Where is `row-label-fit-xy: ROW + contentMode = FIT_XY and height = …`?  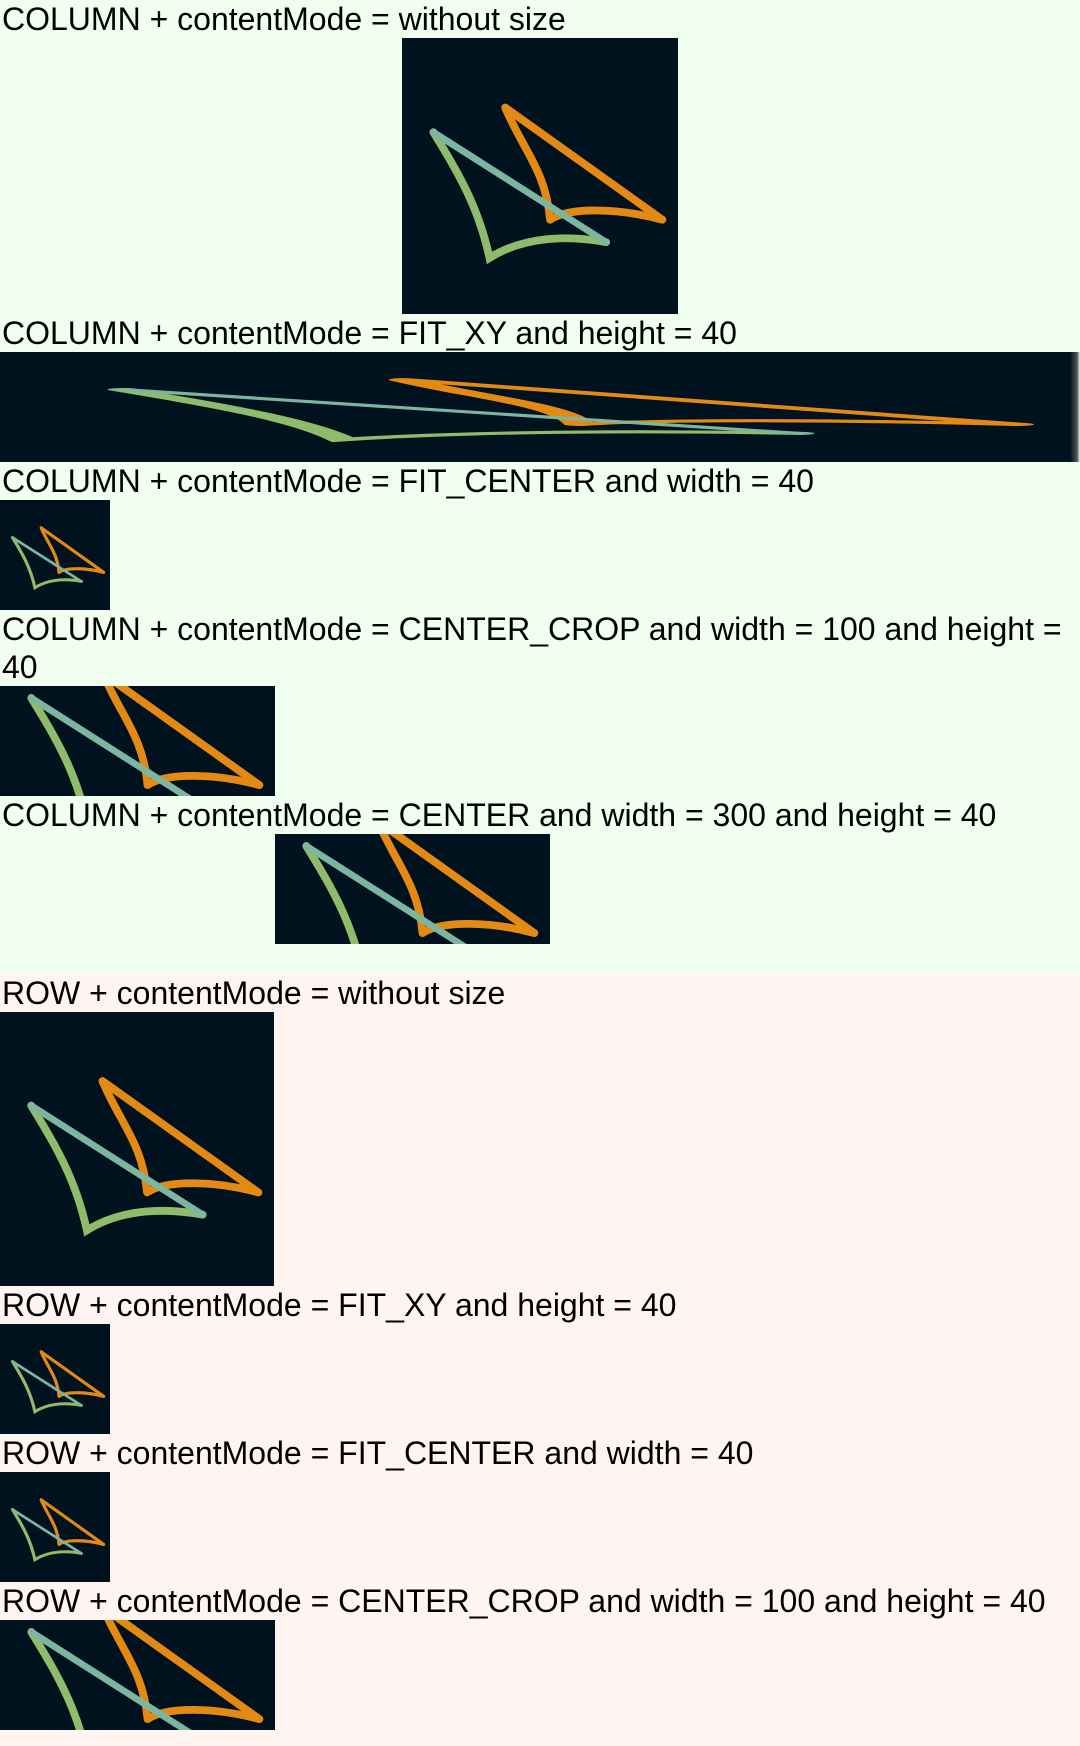
row-label-fit-xy: ROW + contentMode = FIT_XY and height = … is located at coordinates (339, 1305).